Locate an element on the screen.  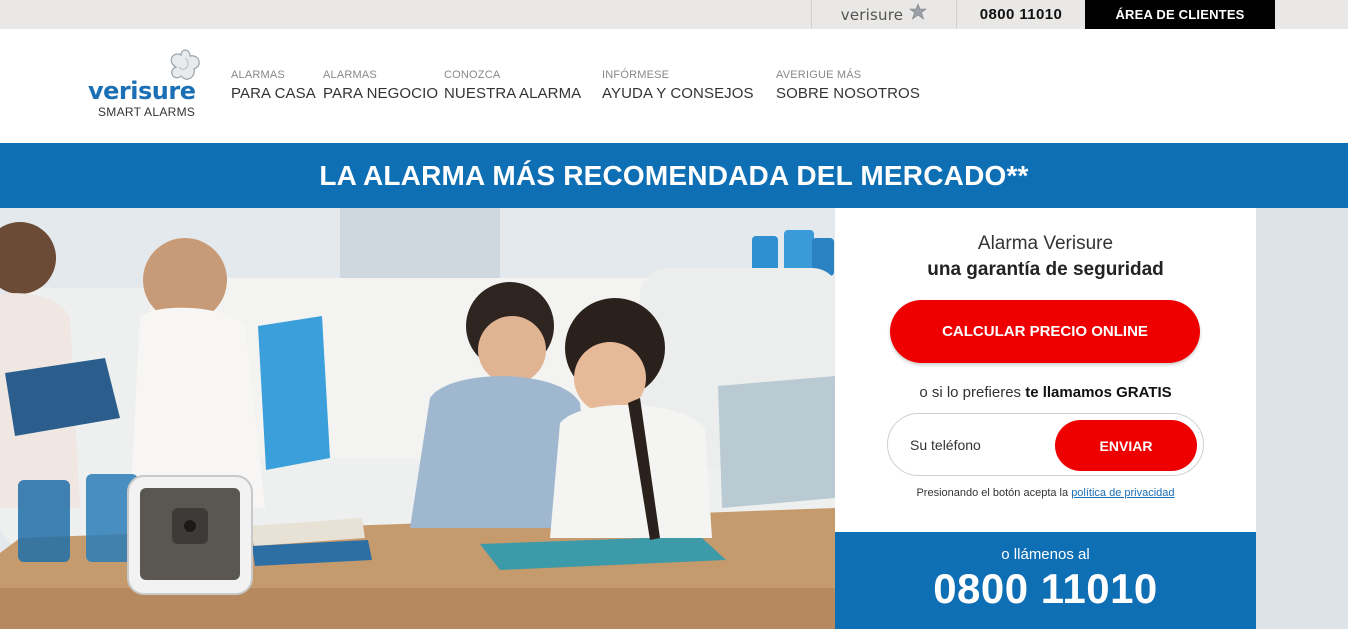
callback-prompt-prefix: o si lo prefieres is located at coordinates (972, 392).